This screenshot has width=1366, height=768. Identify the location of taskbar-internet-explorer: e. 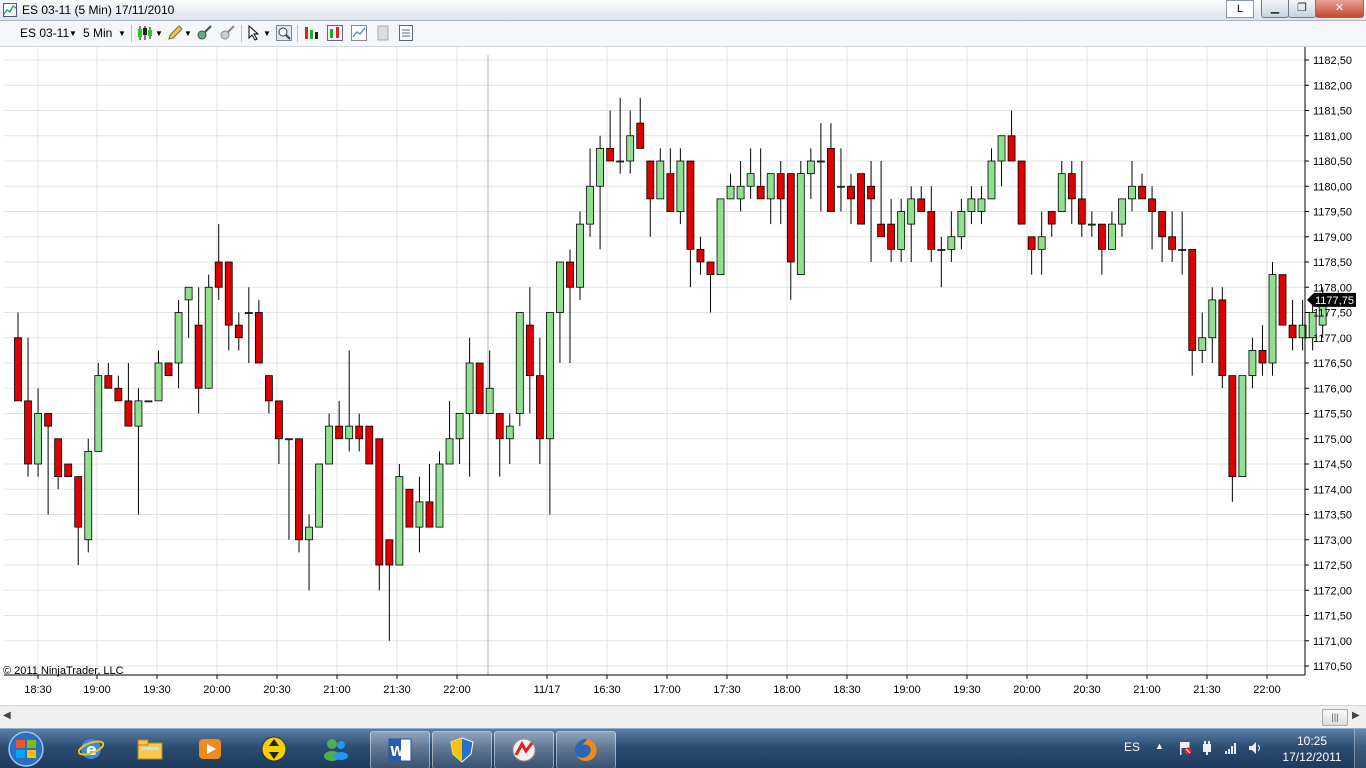
(91, 749).